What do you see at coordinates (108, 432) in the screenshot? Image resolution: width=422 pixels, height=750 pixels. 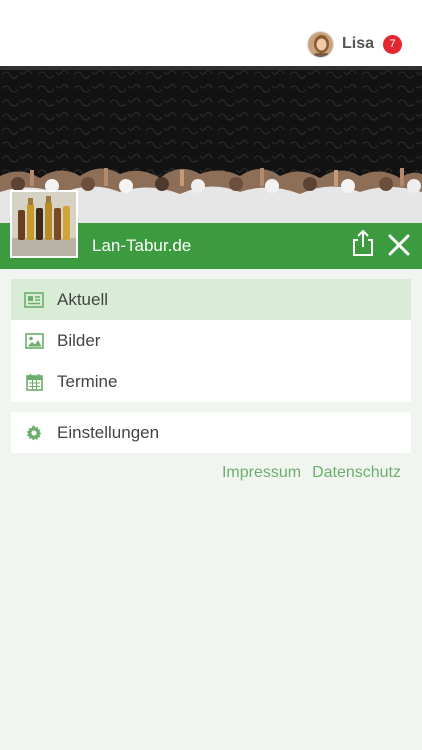 I see `menu-item-label: Einstellungen` at bounding box center [108, 432].